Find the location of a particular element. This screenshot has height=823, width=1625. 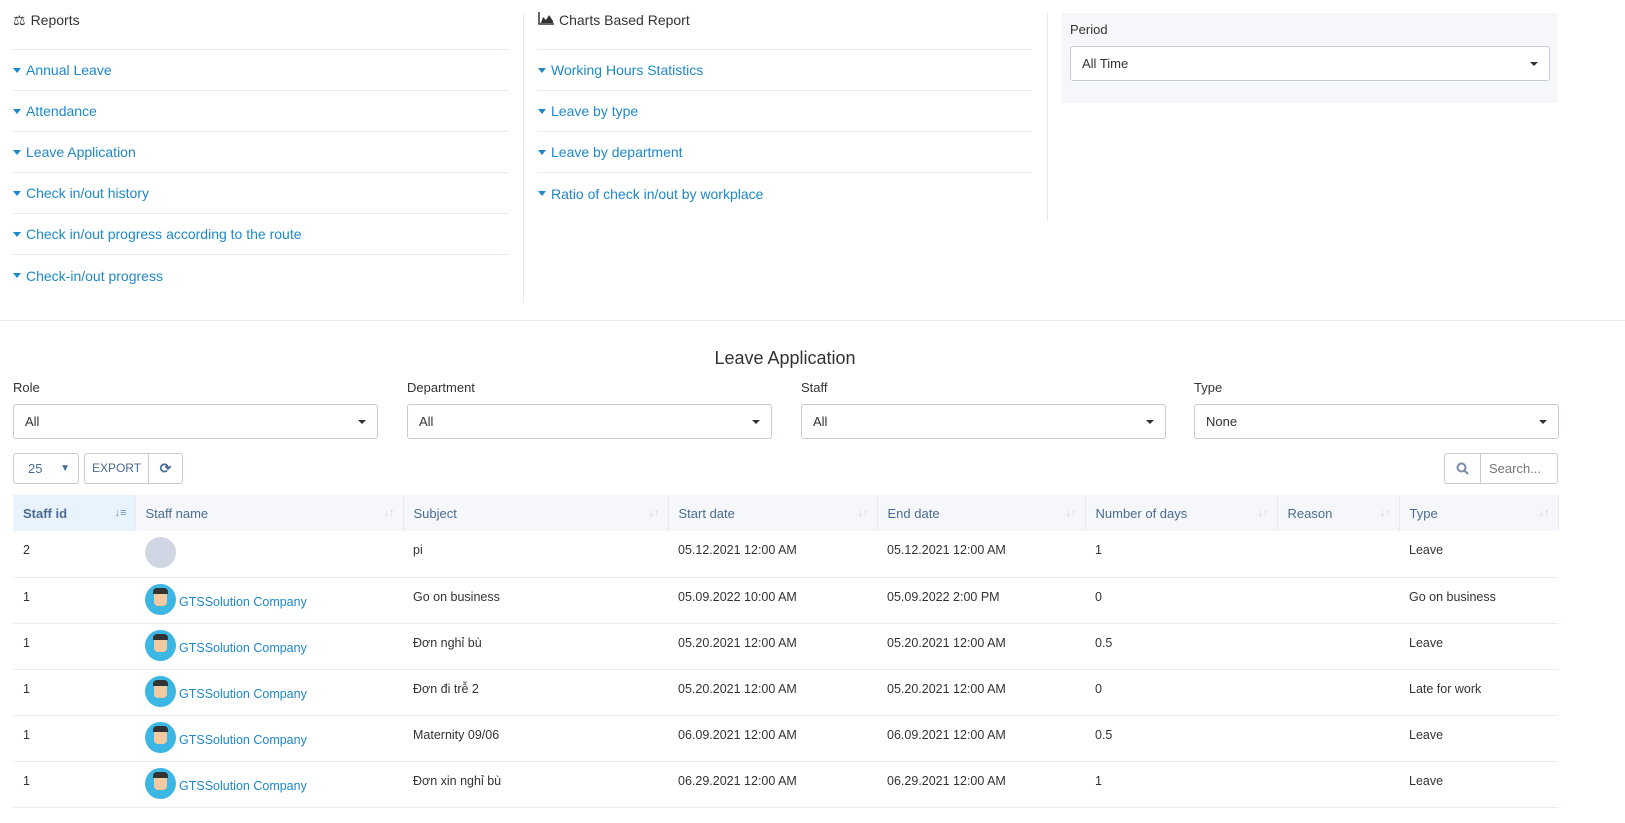

page-size-select: 25 ▼ is located at coordinates (46, 468).